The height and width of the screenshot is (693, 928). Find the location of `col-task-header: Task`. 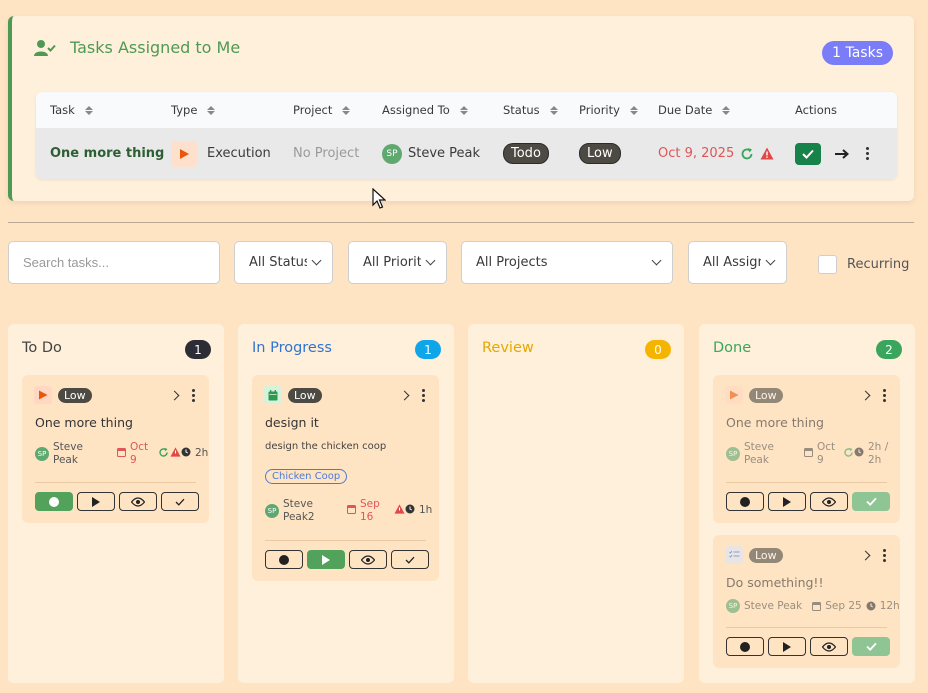

col-task-header: Task is located at coordinates (71, 110).